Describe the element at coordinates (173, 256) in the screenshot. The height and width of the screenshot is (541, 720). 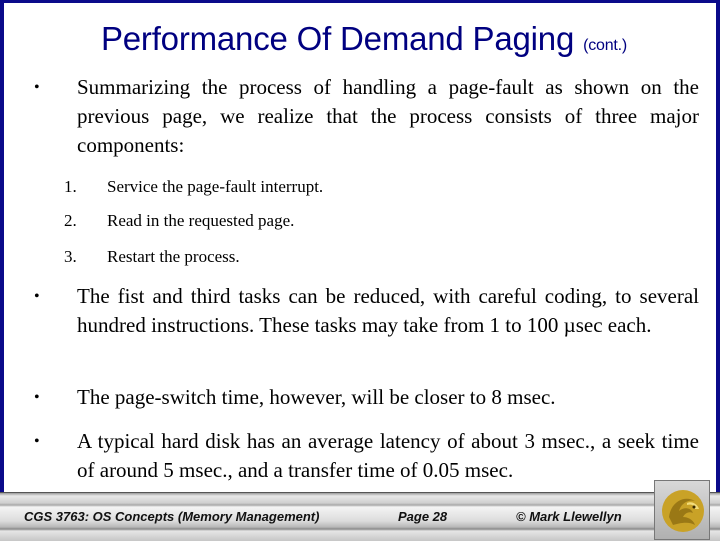
I see `sub-item-text: Restart the process.` at that location.